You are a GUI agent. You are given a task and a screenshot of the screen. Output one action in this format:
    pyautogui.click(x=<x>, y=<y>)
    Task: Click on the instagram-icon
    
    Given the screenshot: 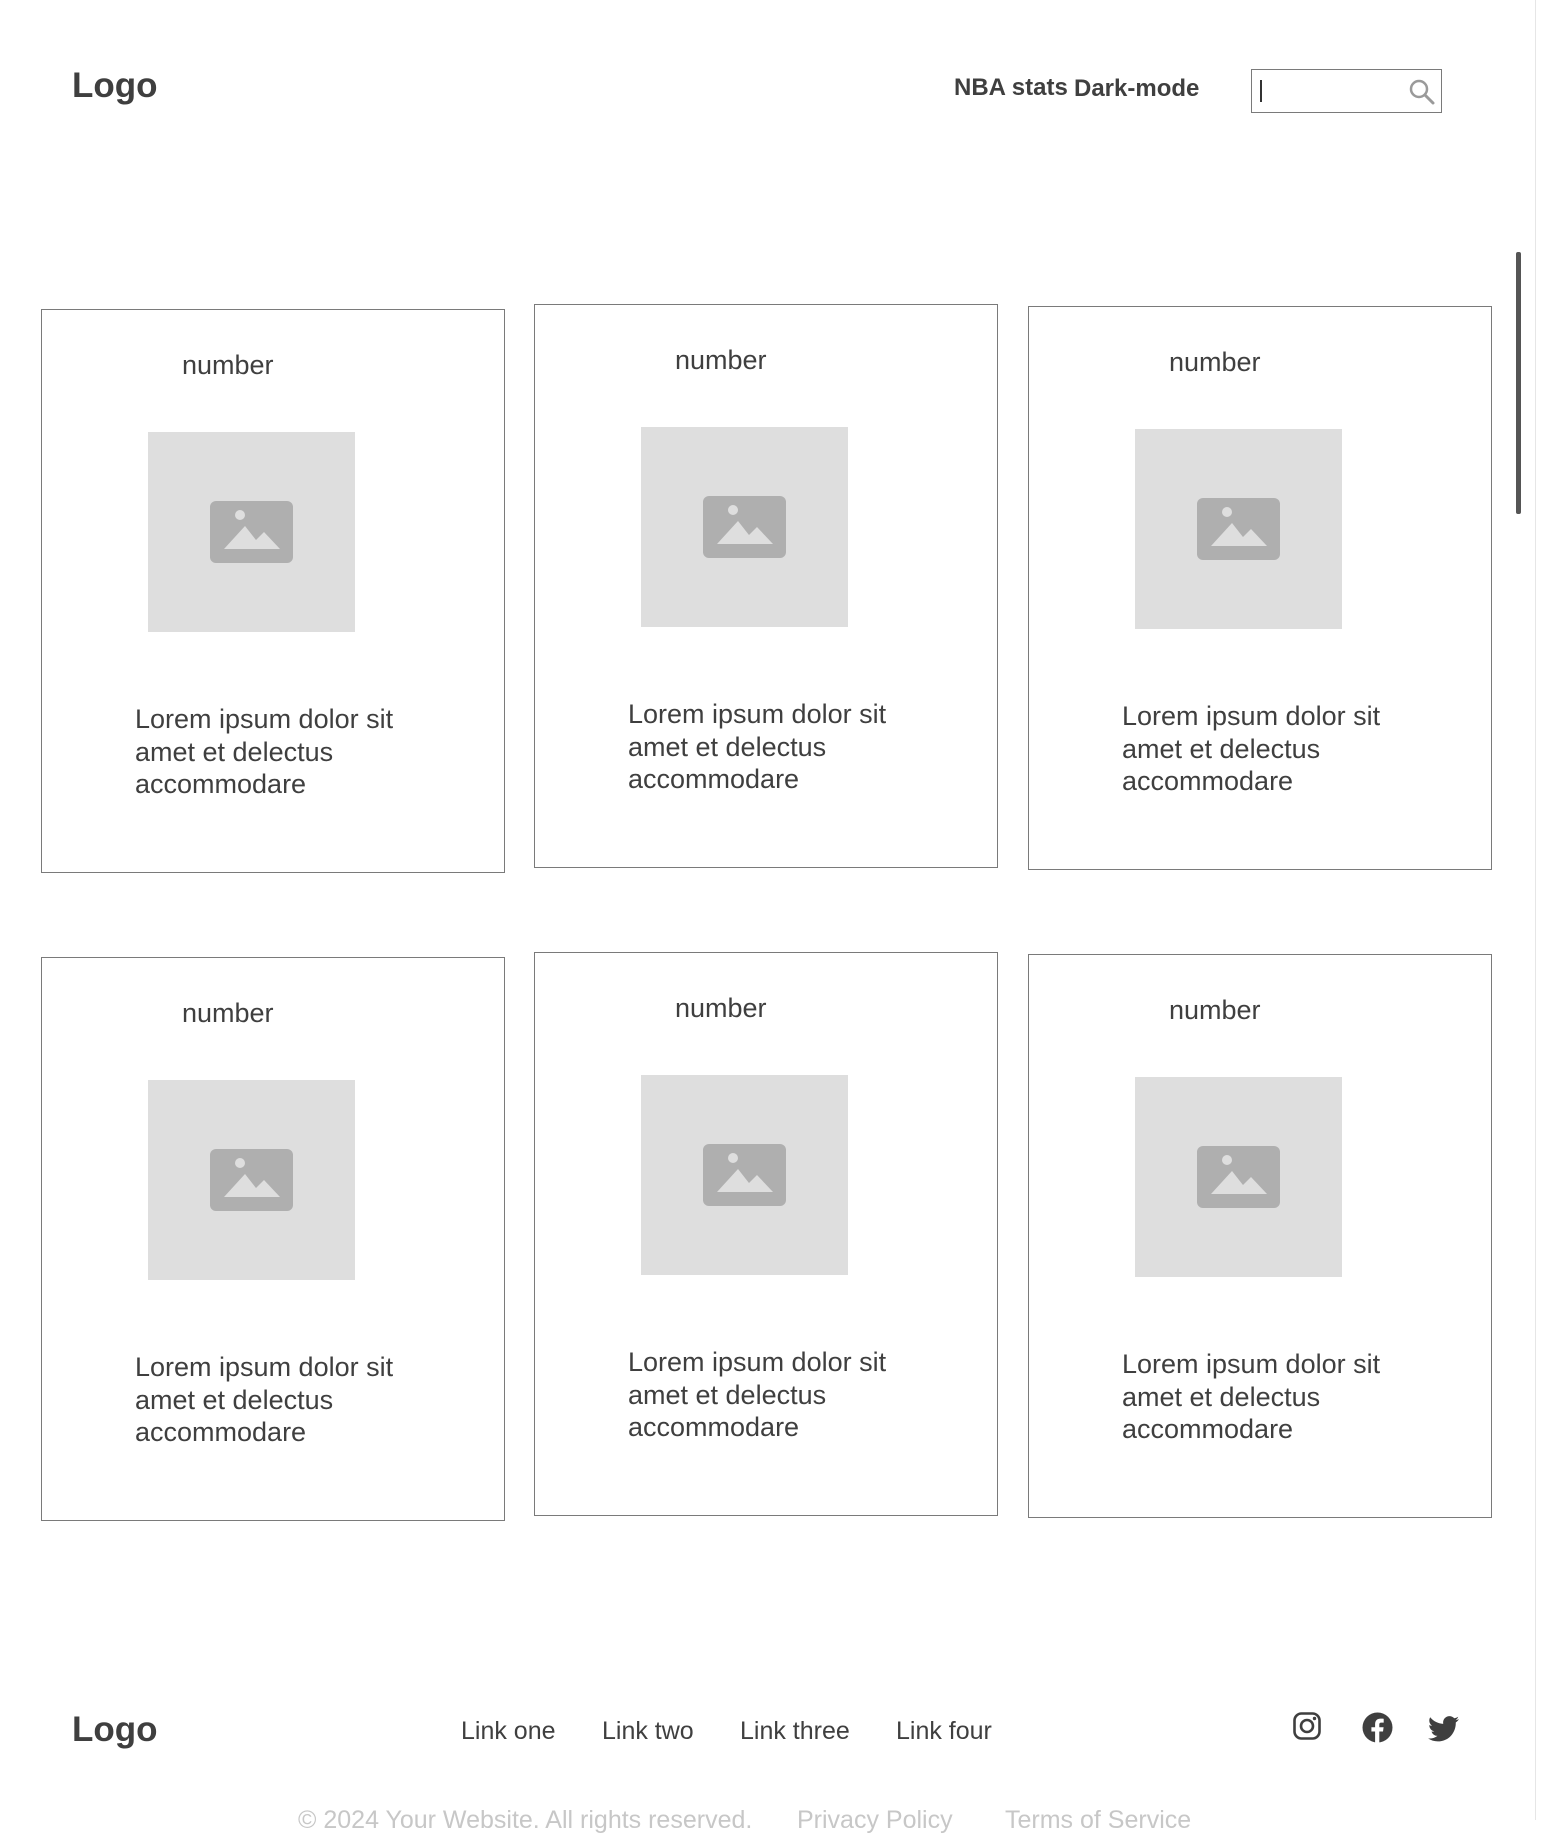 What is the action you would take?
    pyautogui.click(x=1307, y=1726)
    